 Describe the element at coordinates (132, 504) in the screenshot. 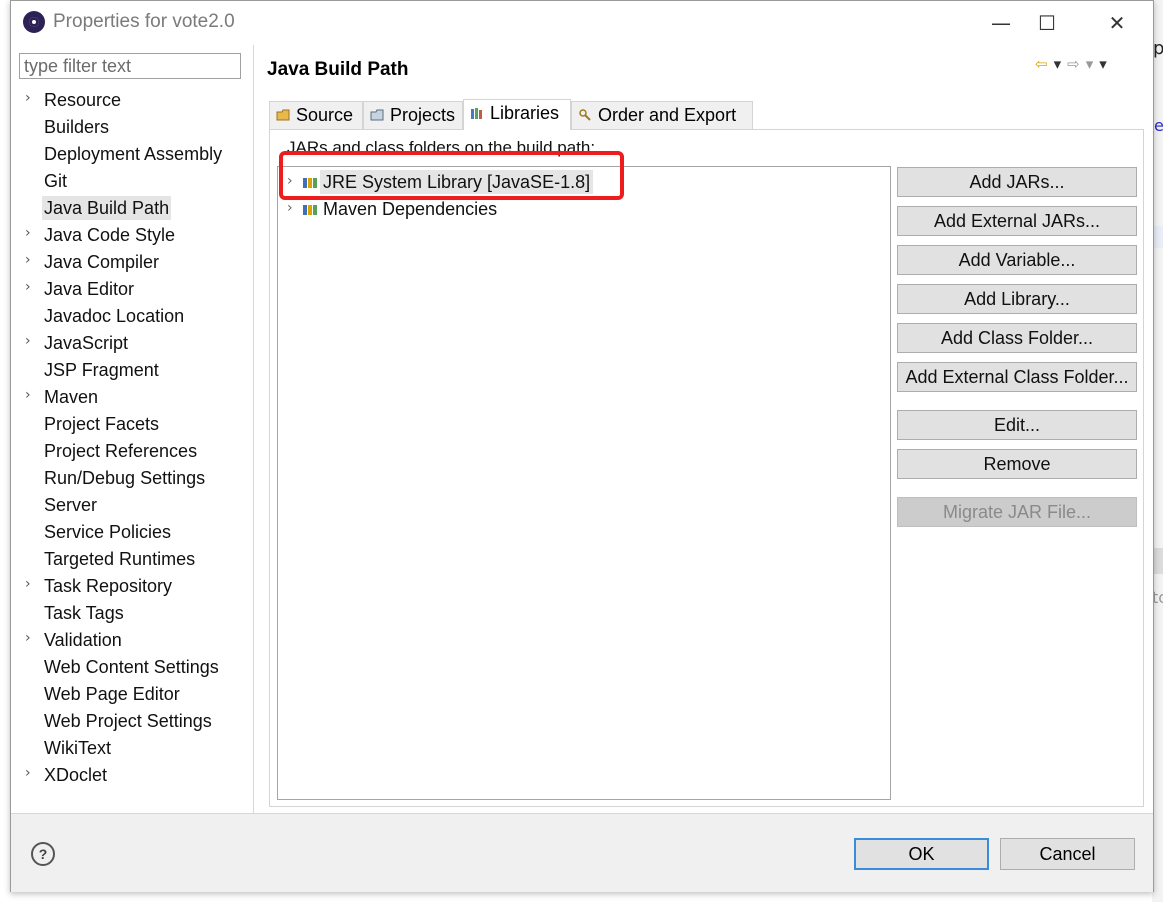

I see `tree-item: Server` at that location.